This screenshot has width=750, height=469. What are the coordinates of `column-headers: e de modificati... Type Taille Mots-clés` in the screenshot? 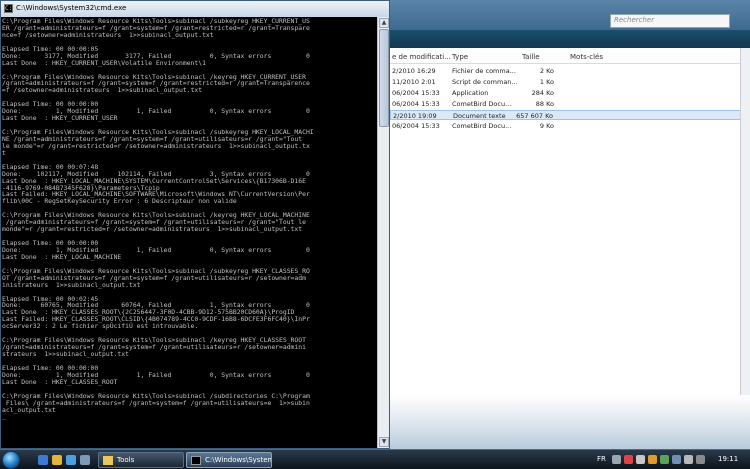 It's located at (570, 58).